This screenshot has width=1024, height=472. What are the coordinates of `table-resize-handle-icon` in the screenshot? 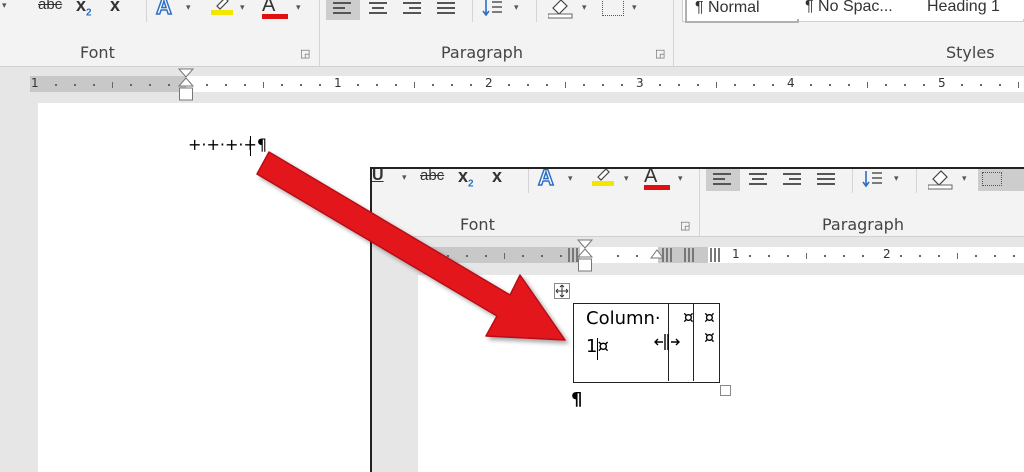 It's located at (725, 390).